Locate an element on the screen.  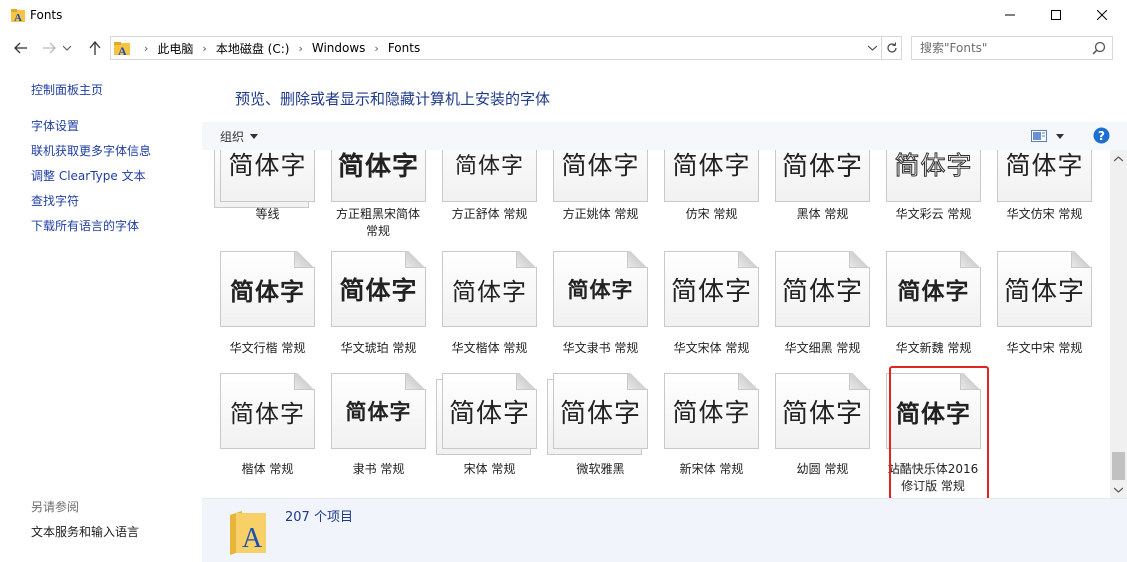
page-title: 预览、删除或者显示和隐藏计算机上安装的字体 is located at coordinates (393, 99).